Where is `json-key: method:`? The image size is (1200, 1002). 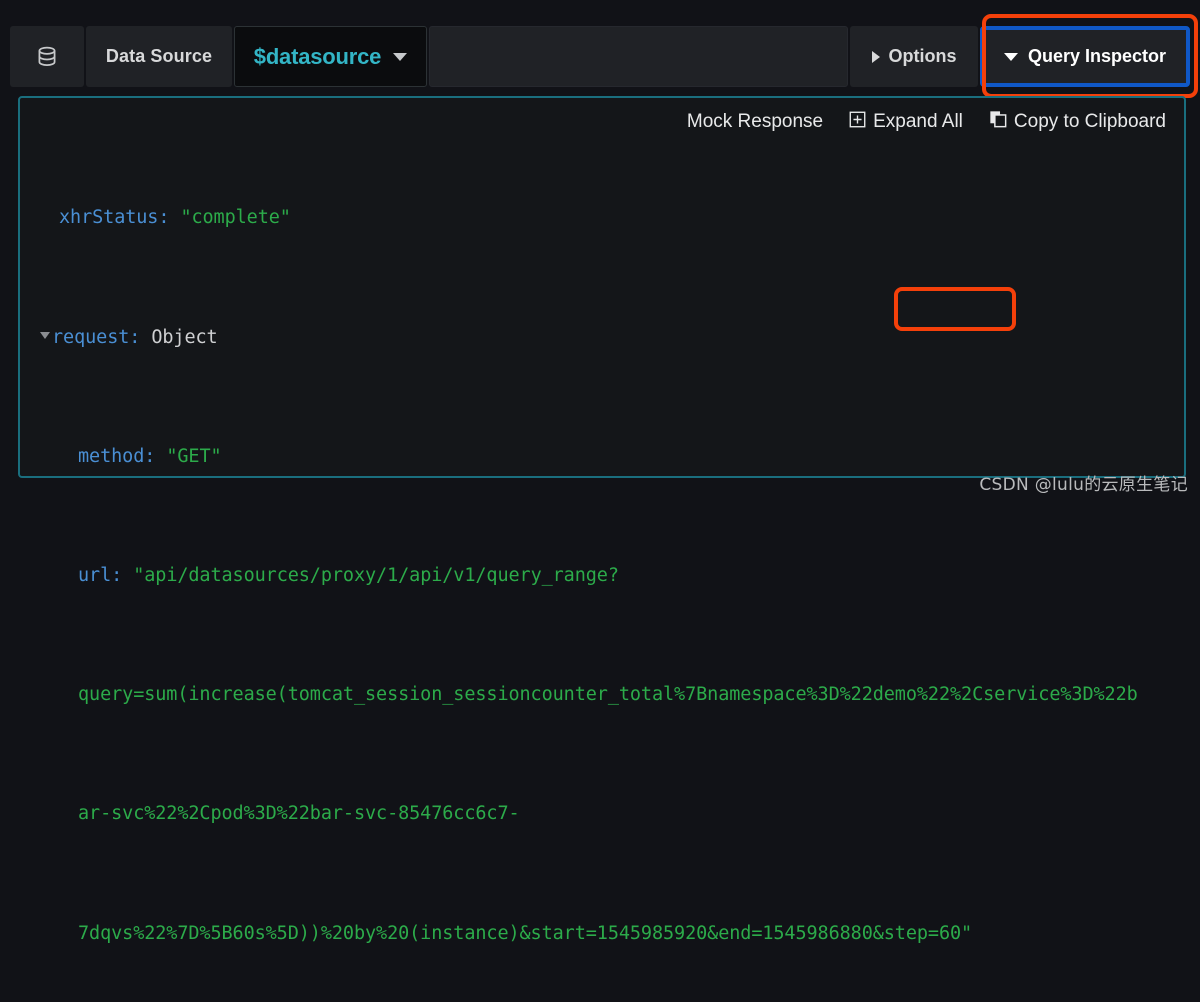 json-key: method: is located at coordinates (117, 456).